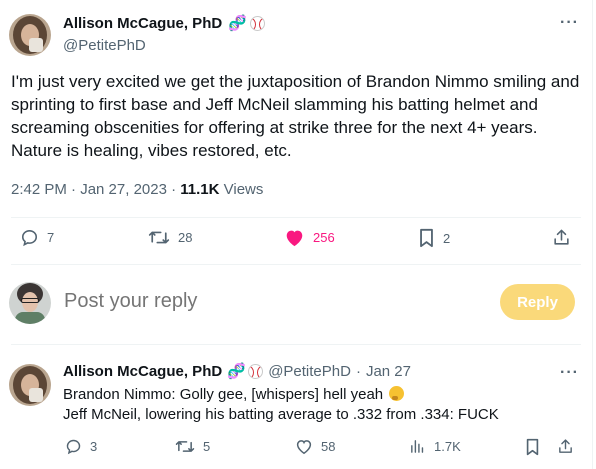 The image size is (596, 469). I want to click on tweet-meta: 2:42 PM · Jan 27, 2023 · 11.1K Views, so click(137, 189).